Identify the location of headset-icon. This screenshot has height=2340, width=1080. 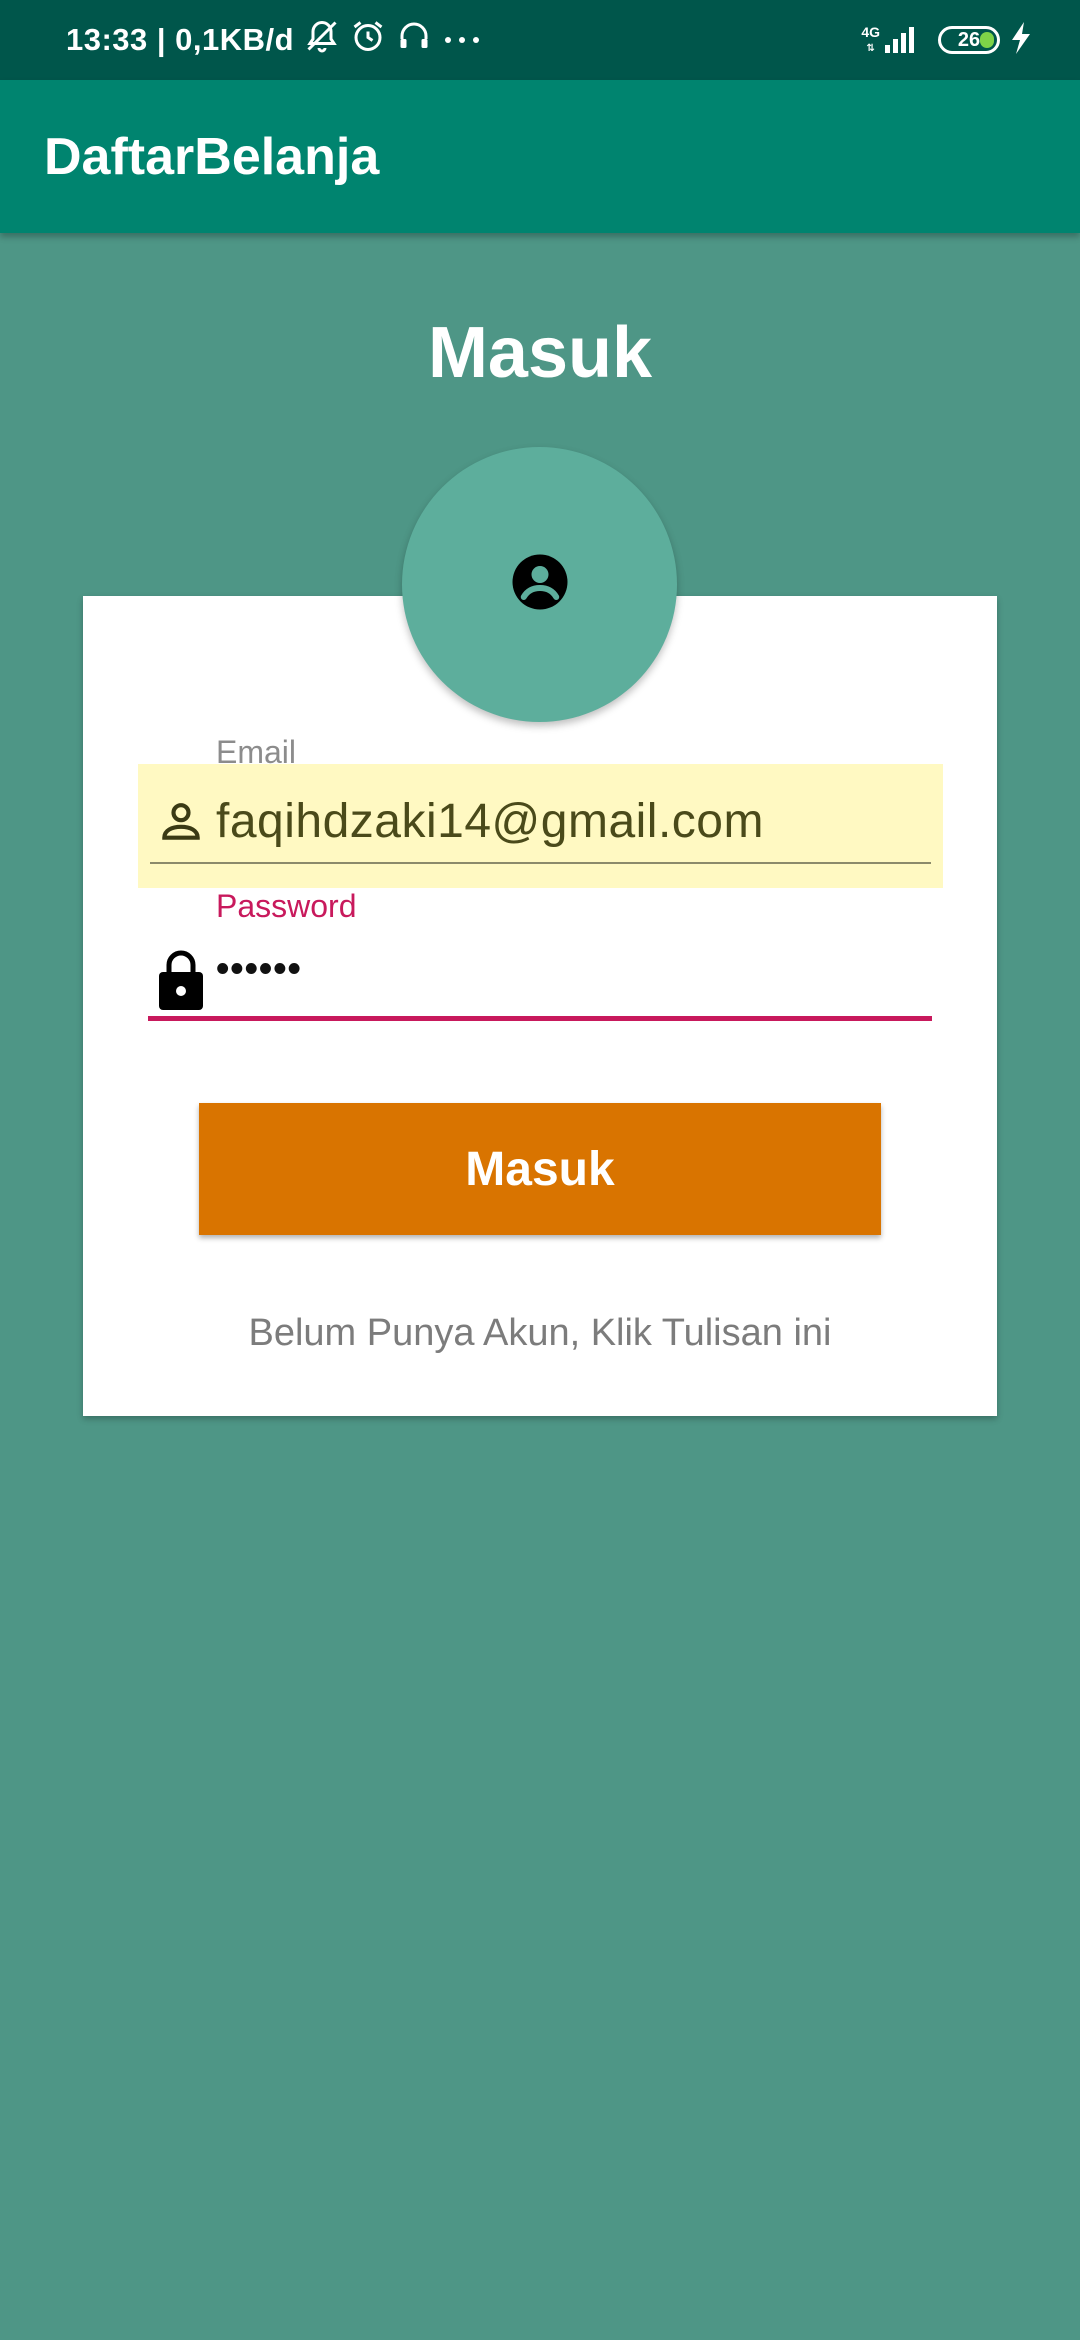
(414, 40).